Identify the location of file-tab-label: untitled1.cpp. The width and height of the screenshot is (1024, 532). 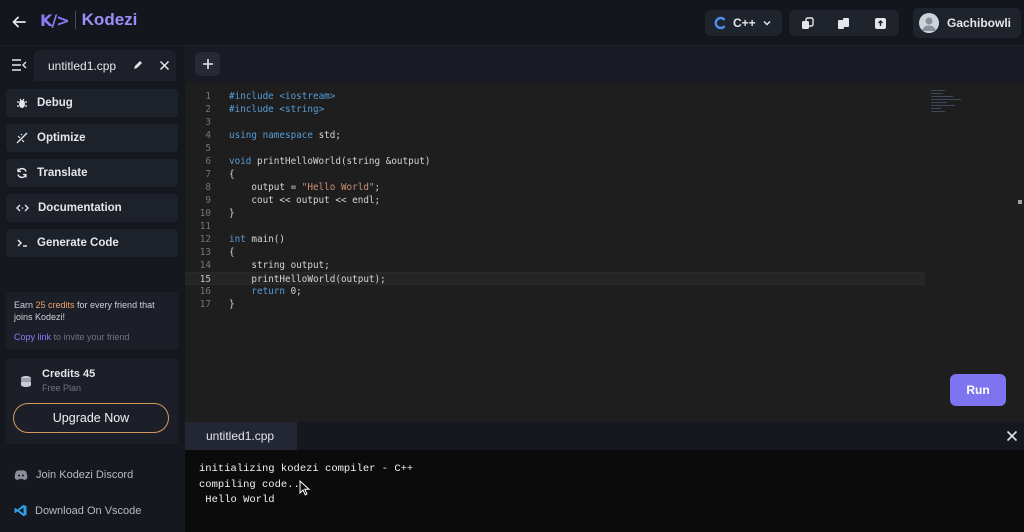
(82, 65).